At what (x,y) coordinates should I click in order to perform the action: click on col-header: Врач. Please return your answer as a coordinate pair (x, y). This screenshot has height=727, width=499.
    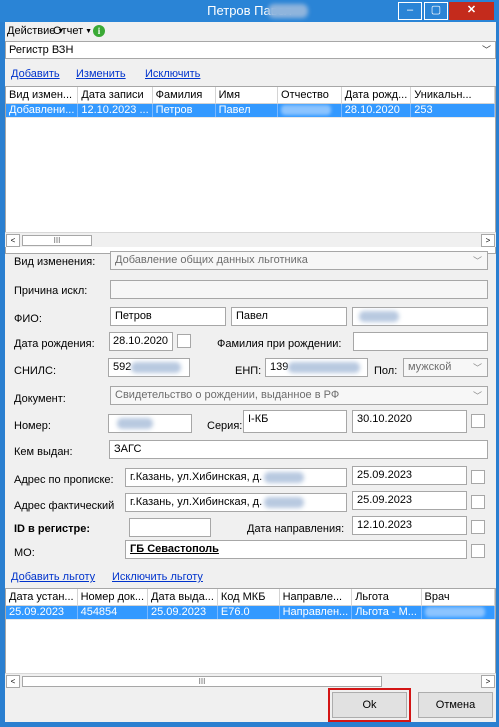
    Looking at the image, I should click on (458, 597).